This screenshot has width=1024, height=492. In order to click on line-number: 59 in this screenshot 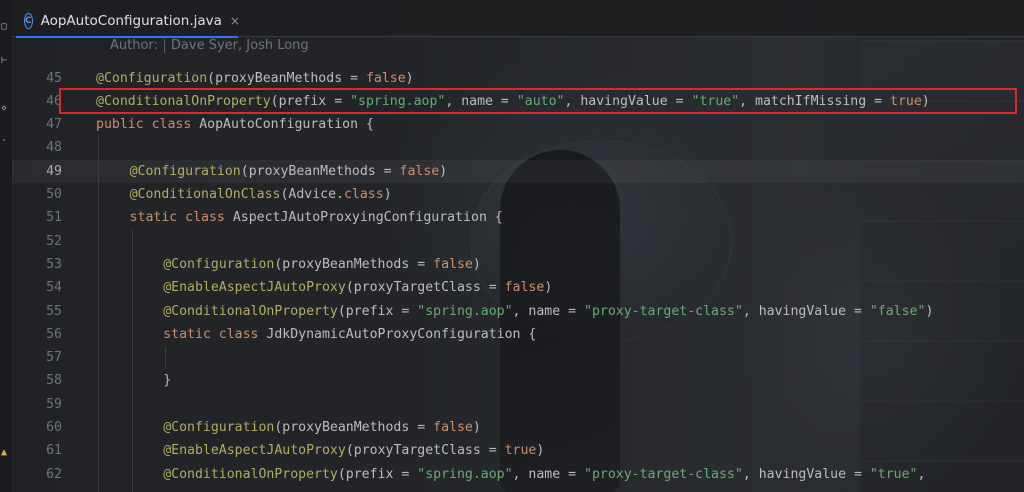, I will do `click(44, 404)`.